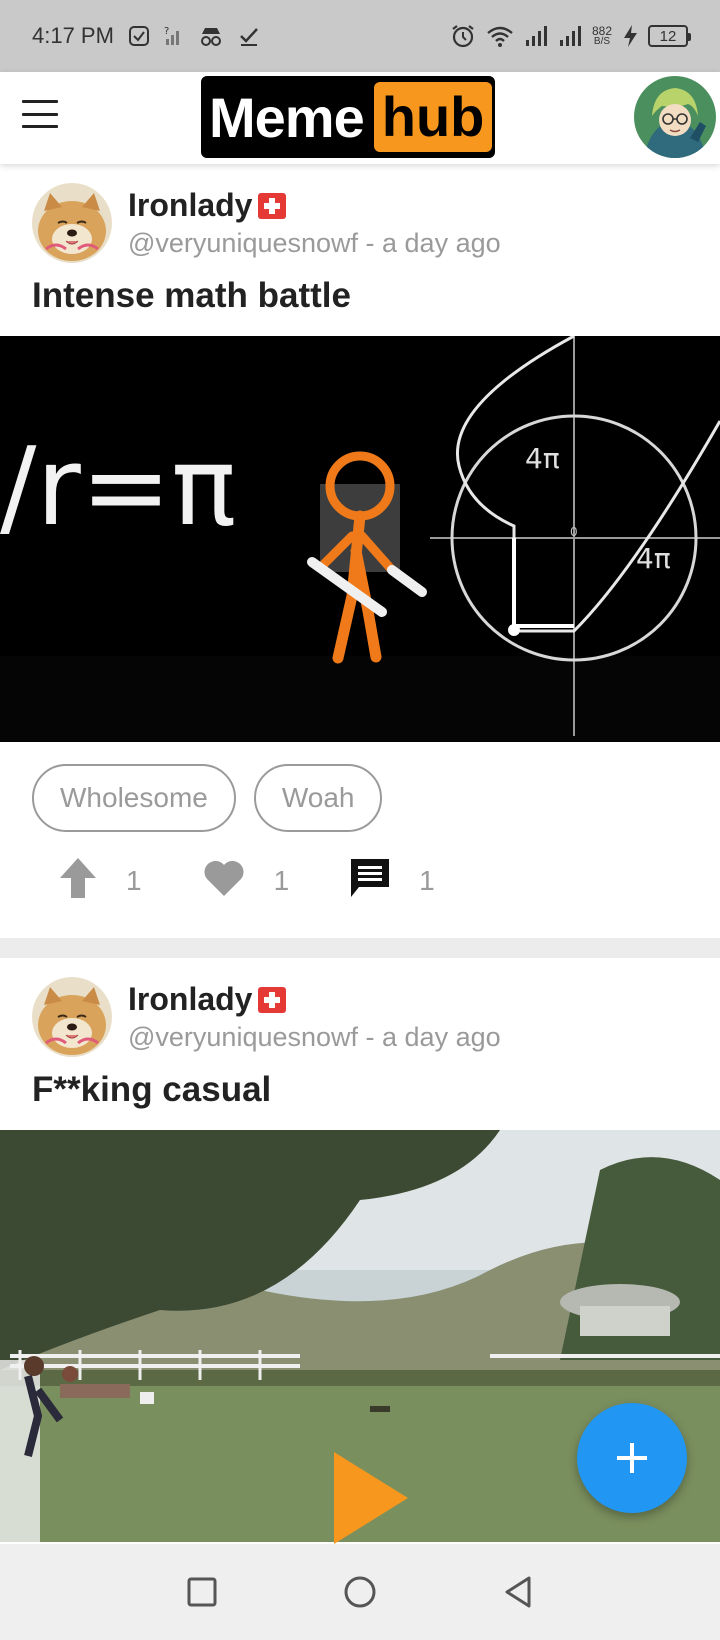 Image resolution: width=720 pixels, height=1640 pixels. I want to click on graph-label-right: 4π, so click(653, 558).